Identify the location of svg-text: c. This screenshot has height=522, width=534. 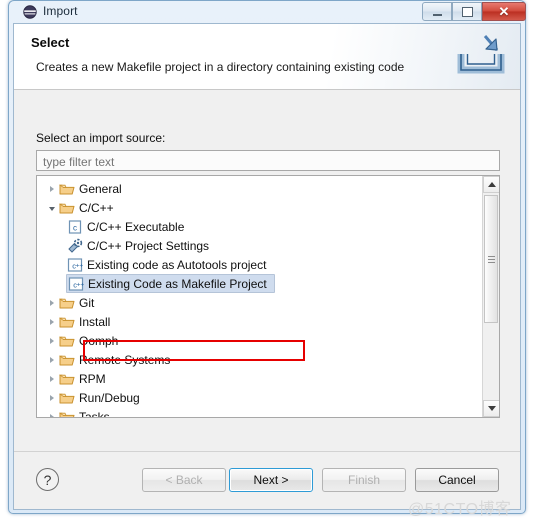
(75, 227).